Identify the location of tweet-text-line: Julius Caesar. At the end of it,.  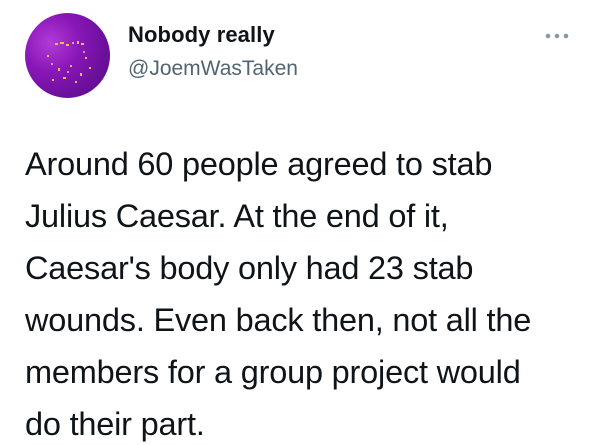
(237, 216).